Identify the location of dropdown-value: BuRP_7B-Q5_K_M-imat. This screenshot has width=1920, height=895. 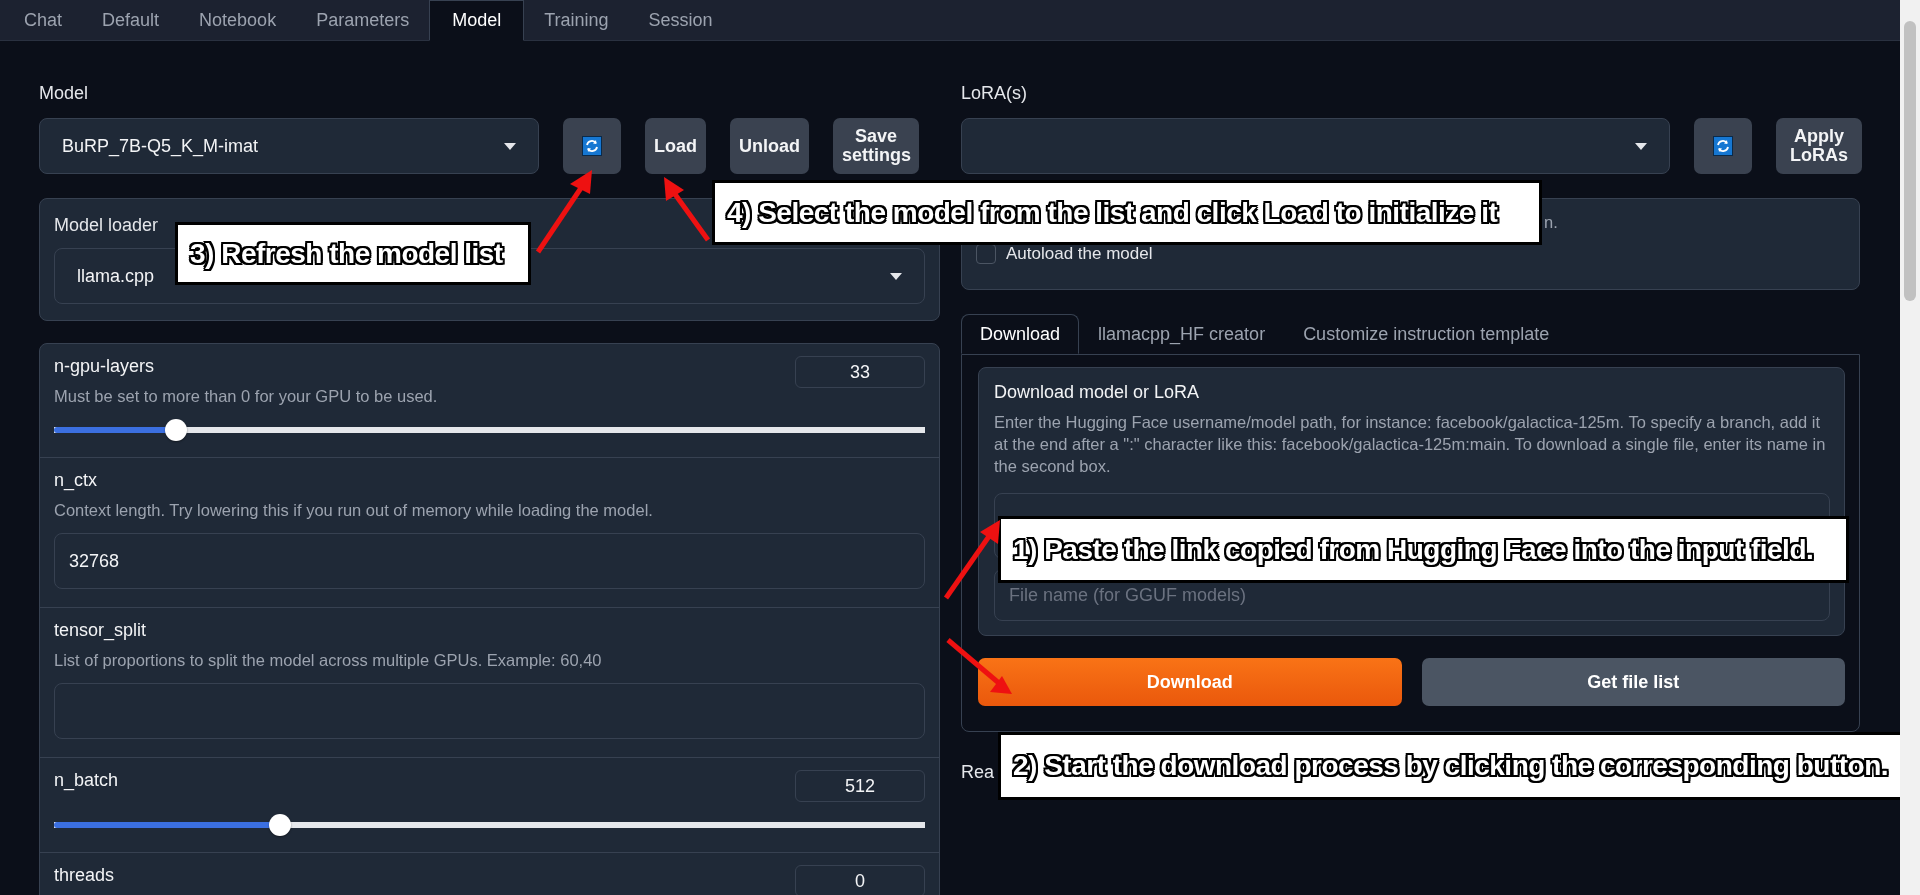
(160, 146).